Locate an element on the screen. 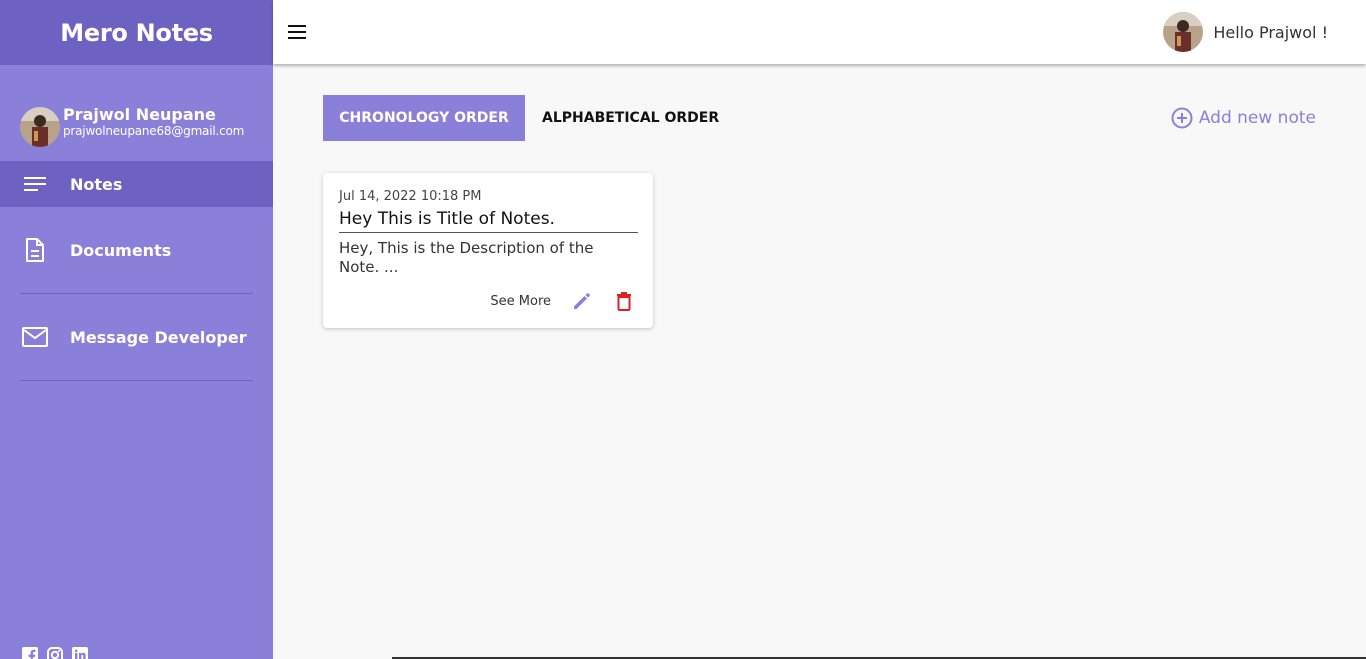  user-greeting: Hello Prajwol ! is located at coordinates (1245, 32).